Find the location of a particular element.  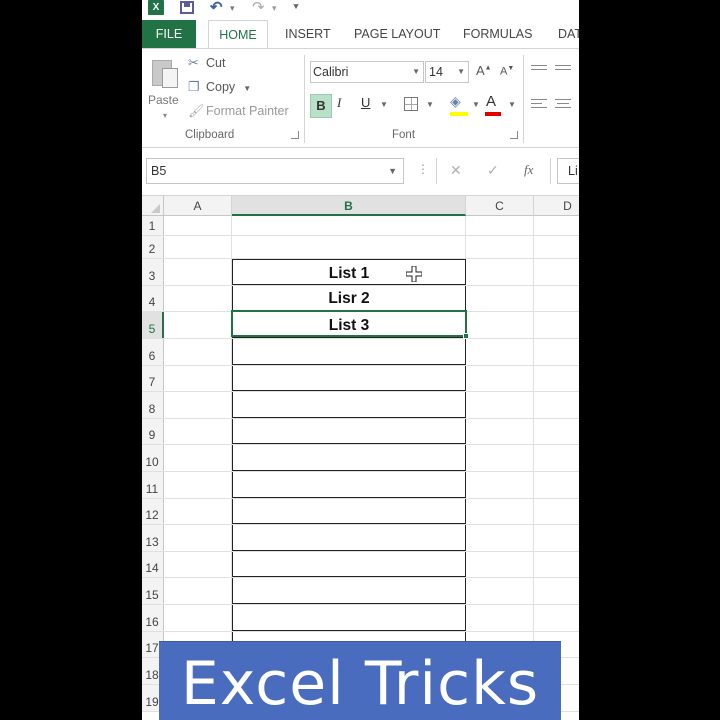

cell-b15 is located at coordinates (349, 591).